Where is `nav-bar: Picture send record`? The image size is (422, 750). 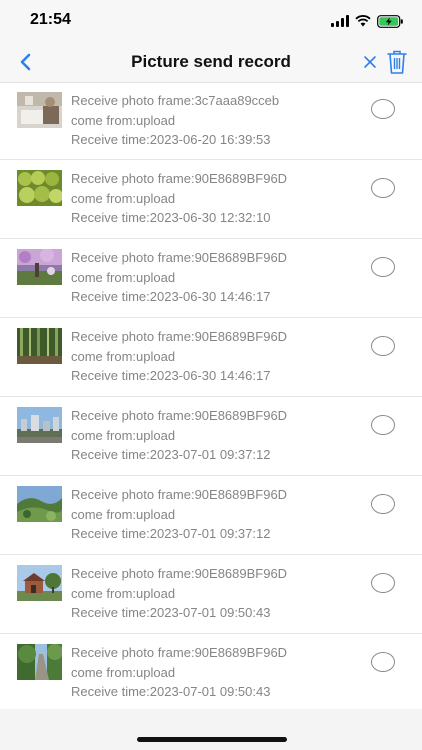
nav-bar: Picture send record is located at coordinates (211, 62).